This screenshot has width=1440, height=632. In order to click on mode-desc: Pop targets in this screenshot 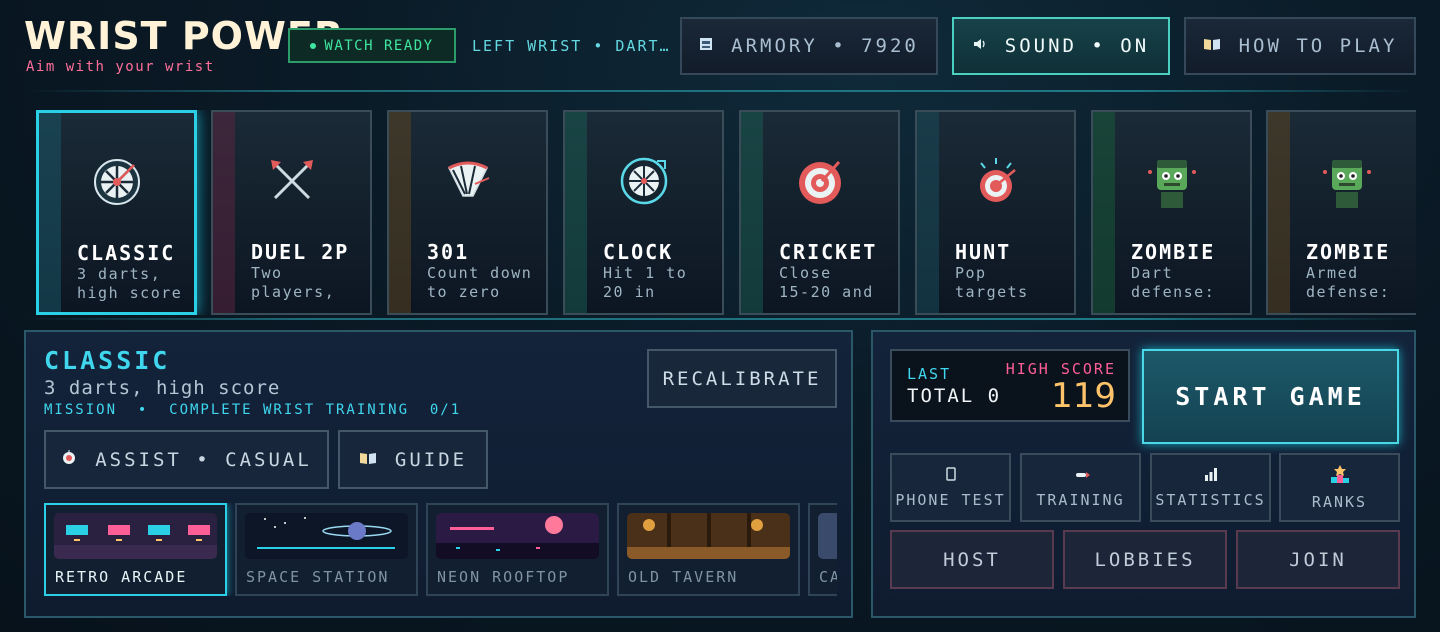, I will do `click(992, 282)`.